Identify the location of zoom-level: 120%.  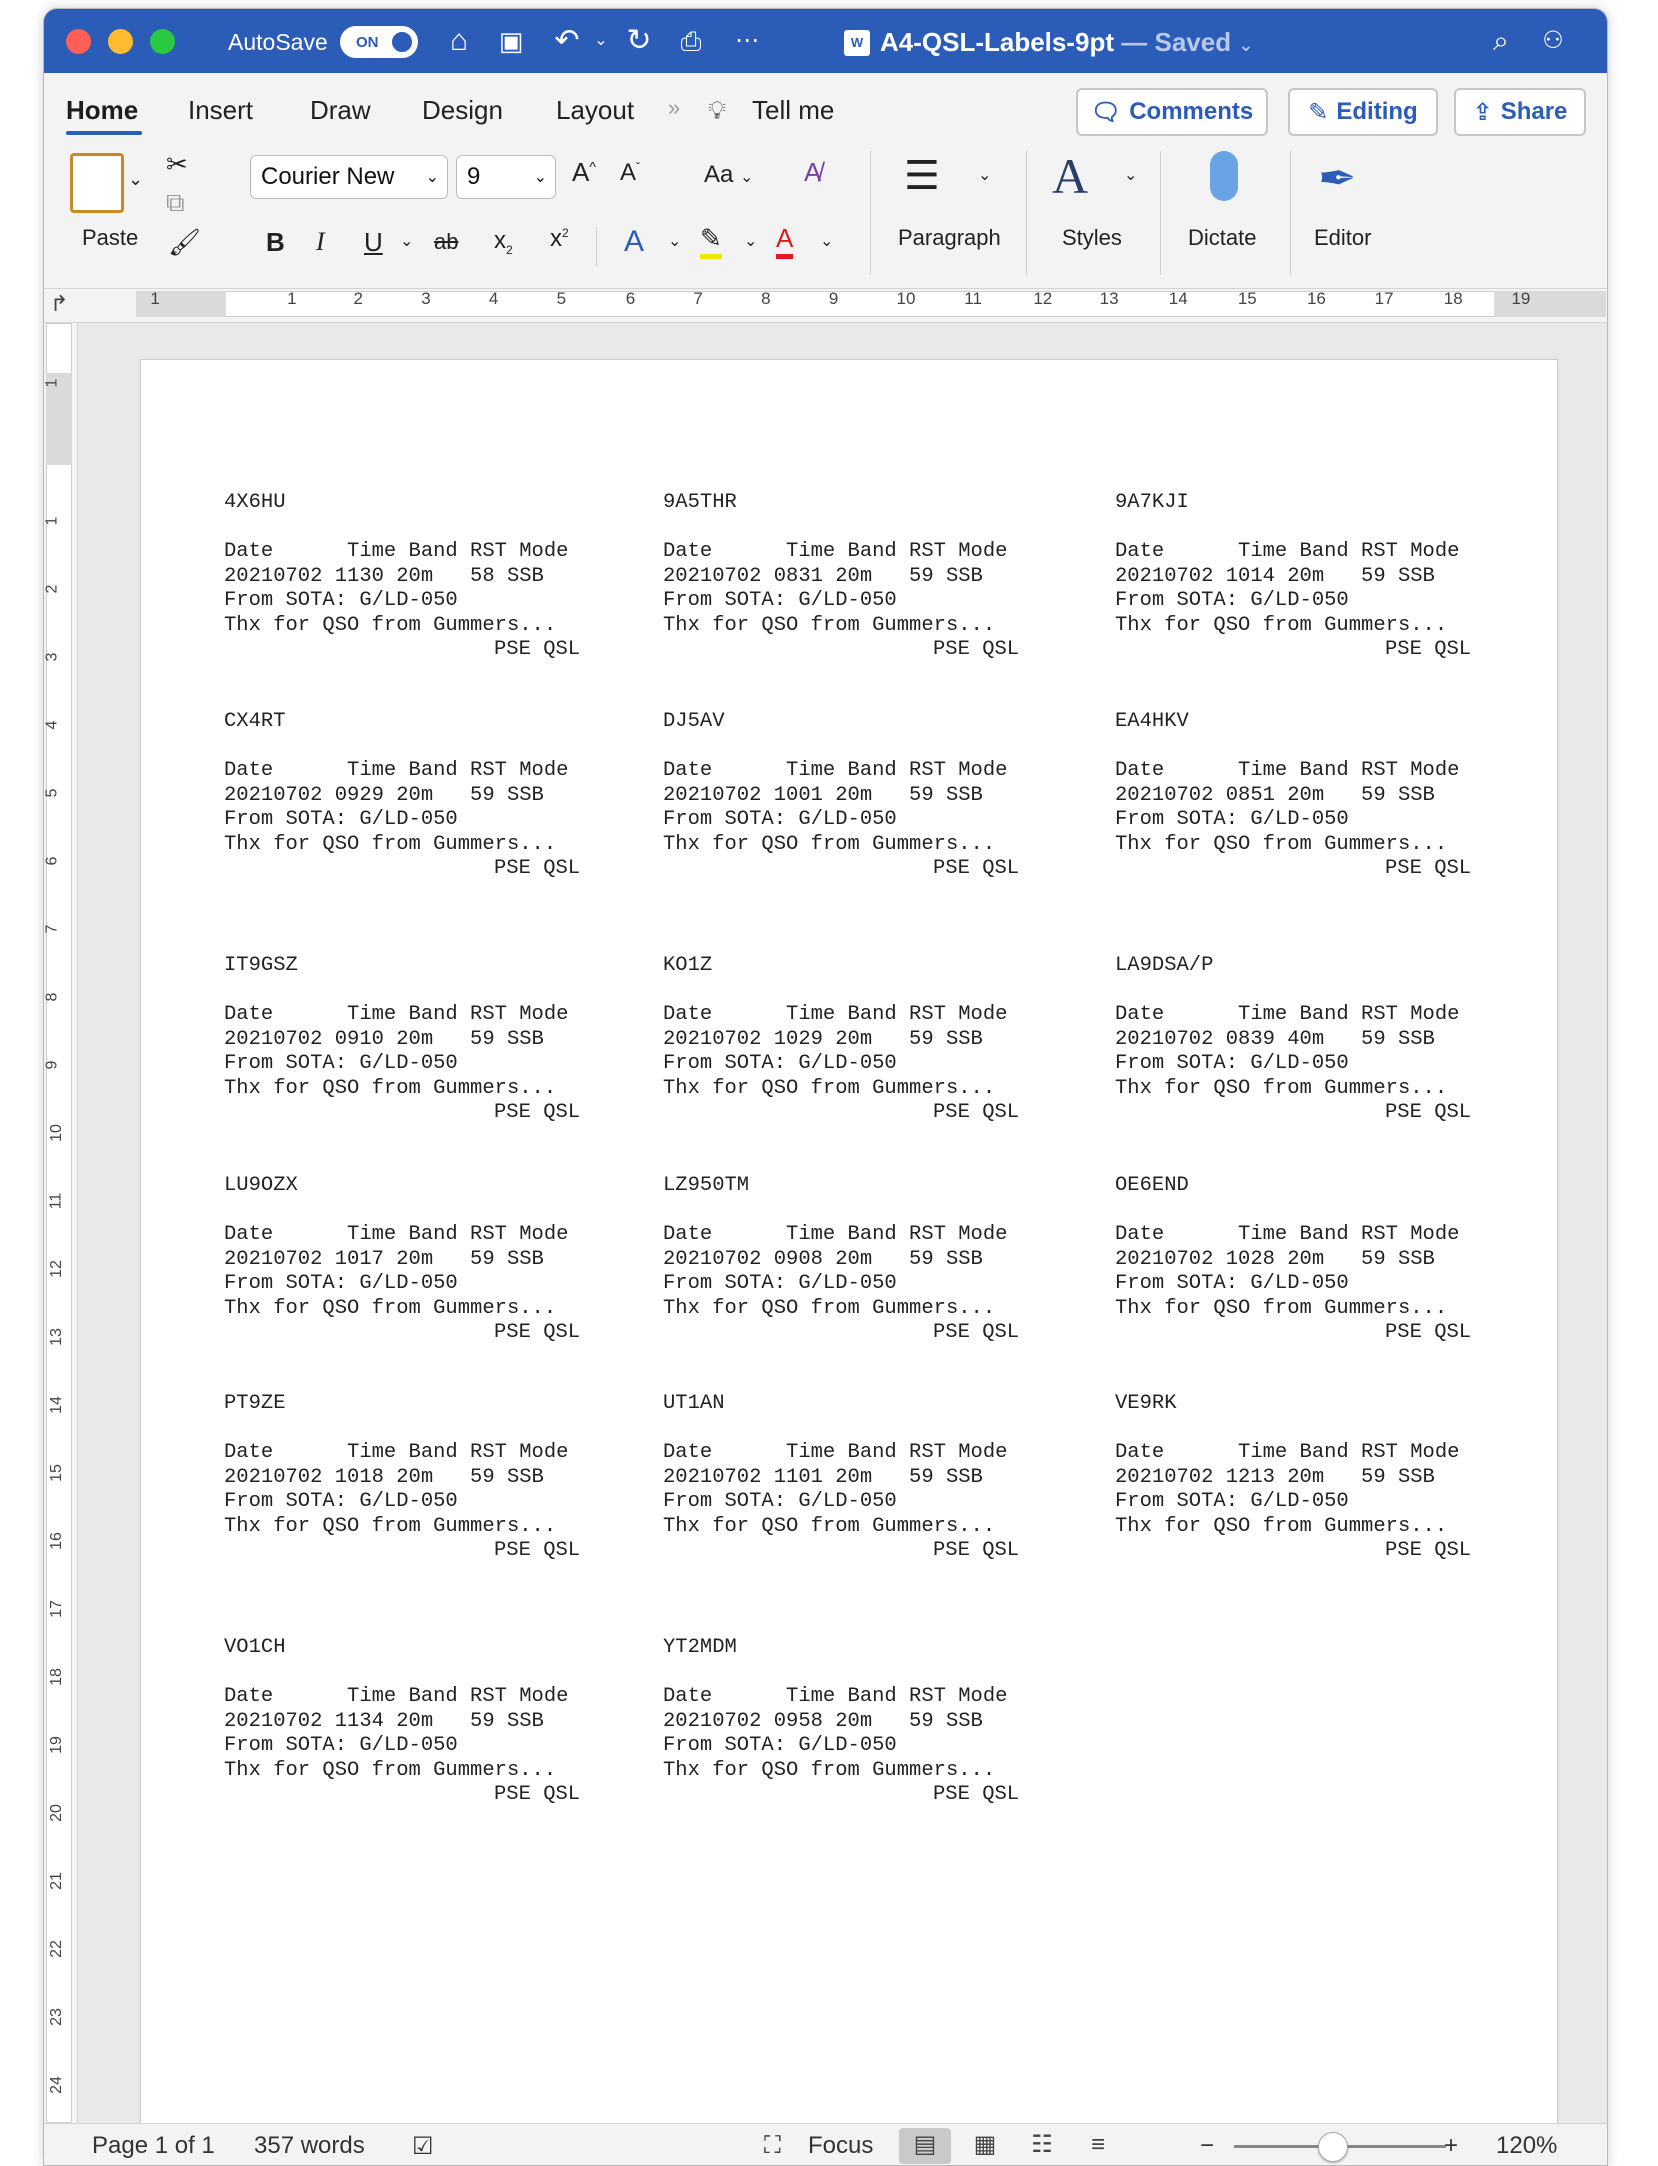
(1526, 2146).